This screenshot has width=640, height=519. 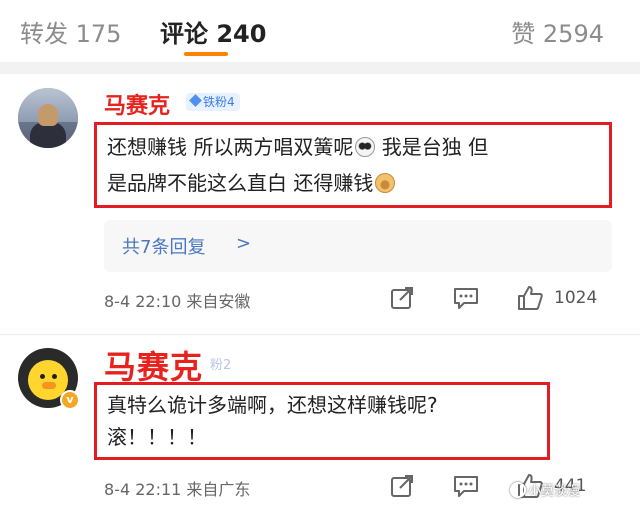 What do you see at coordinates (506, 298) in the screenshot?
I see `comment-actions: 1024` at bounding box center [506, 298].